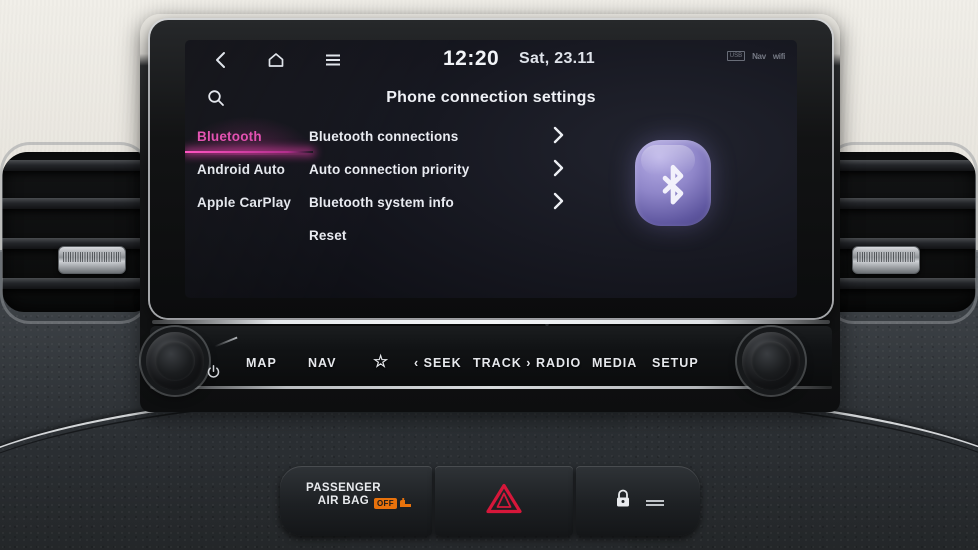  Describe the element at coordinates (771, 361) in the screenshot. I see `tune-knob` at that location.